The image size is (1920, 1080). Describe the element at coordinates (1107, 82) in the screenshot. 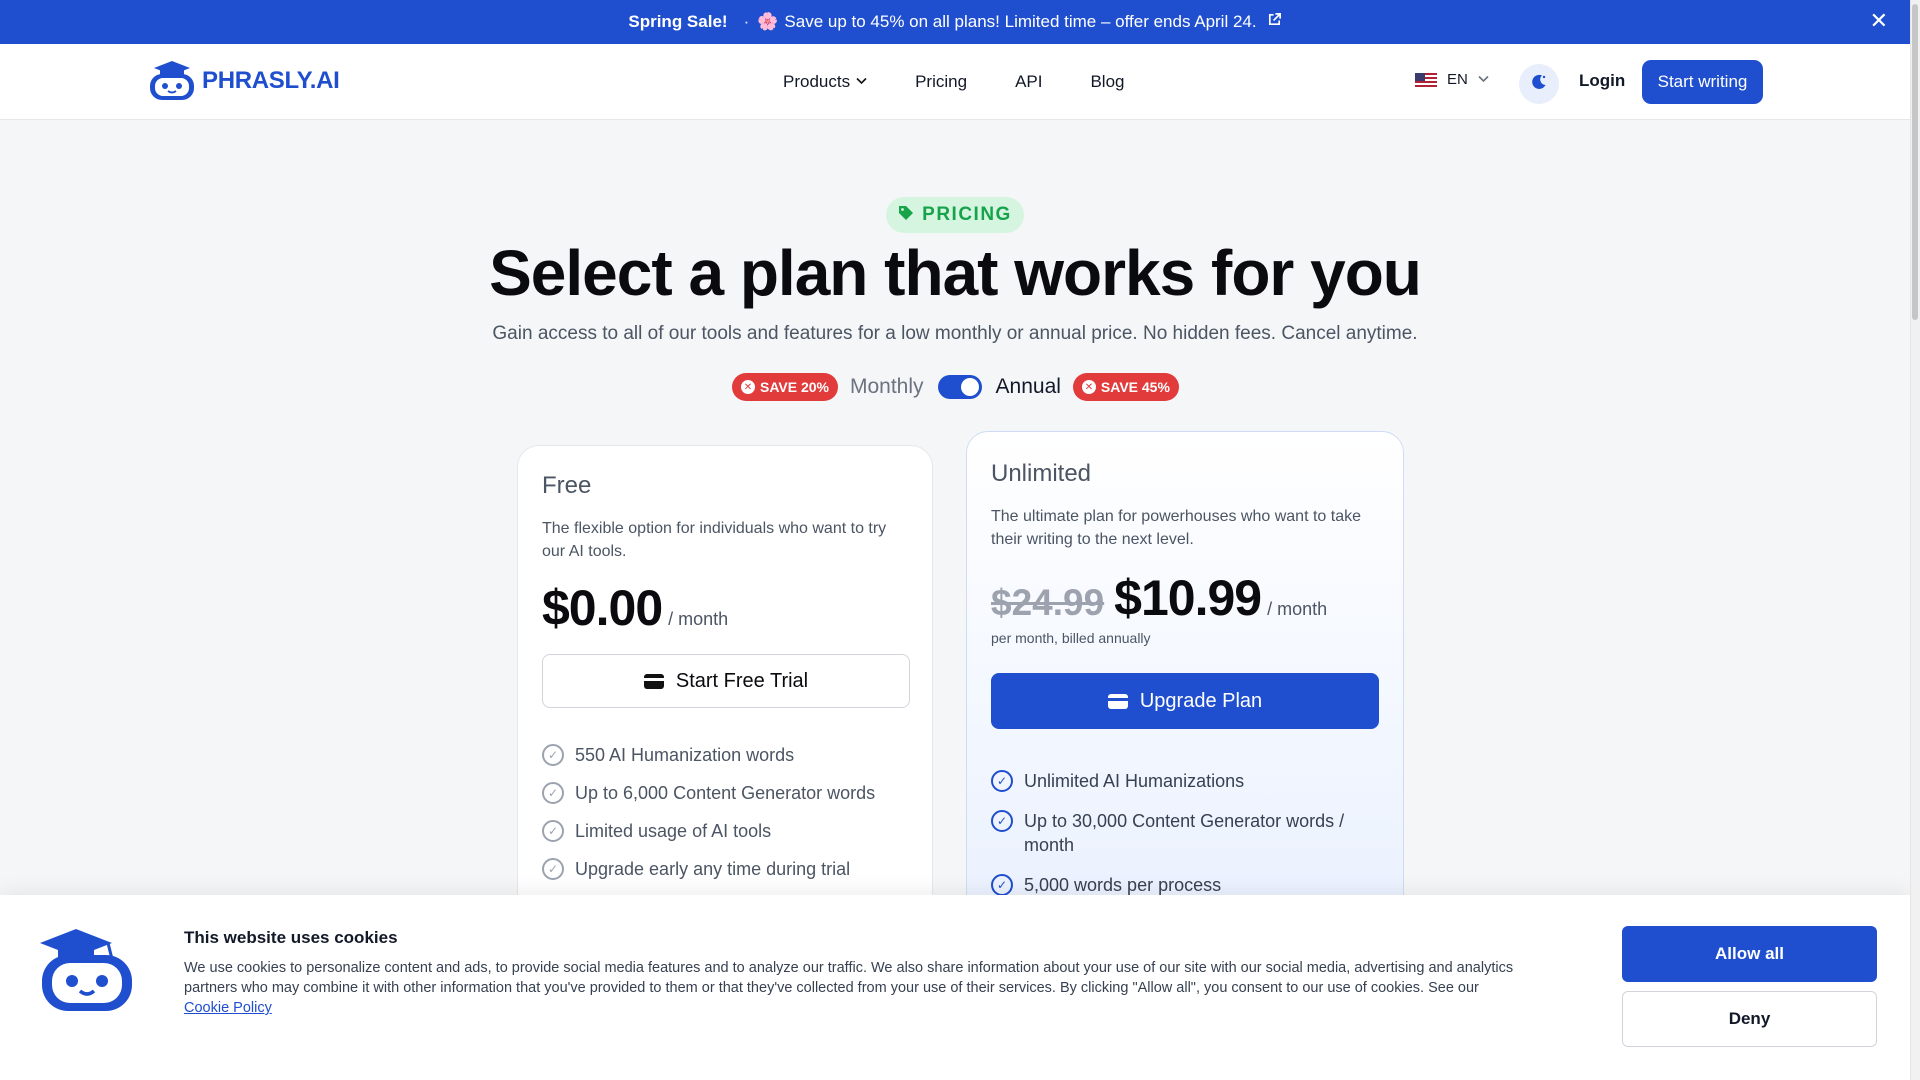

I see `nav-item-blog: Blog` at that location.